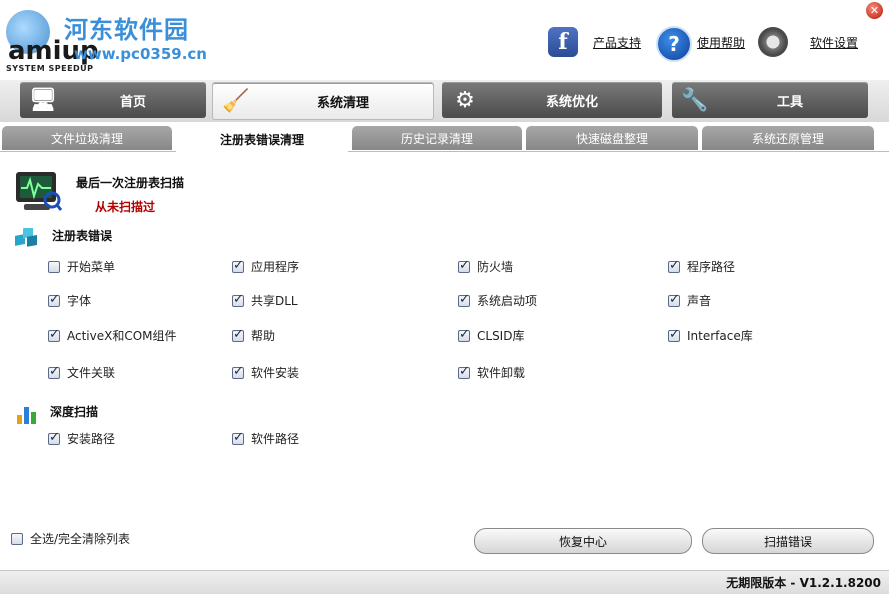  I want to click on deep-scan-option: 安装路径, so click(81, 438).